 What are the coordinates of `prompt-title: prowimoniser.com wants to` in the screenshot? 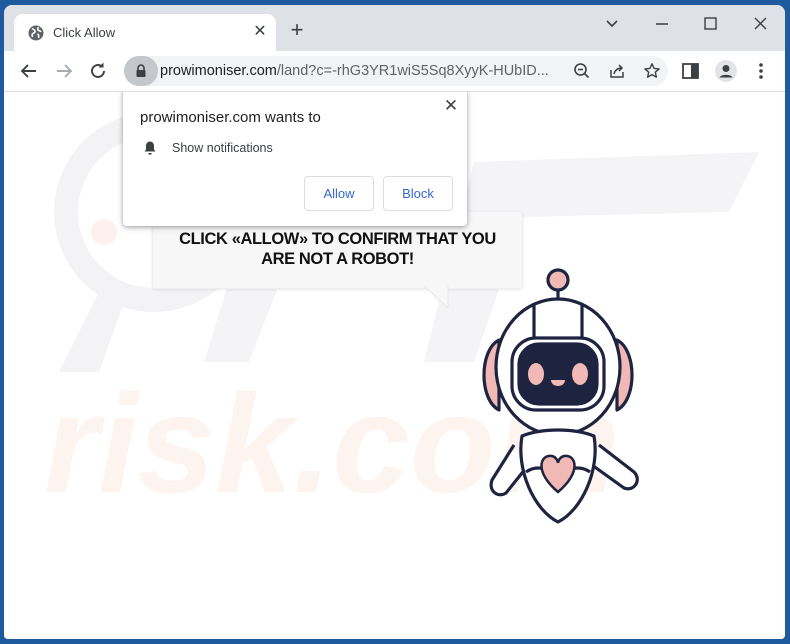 It's located at (230, 117).